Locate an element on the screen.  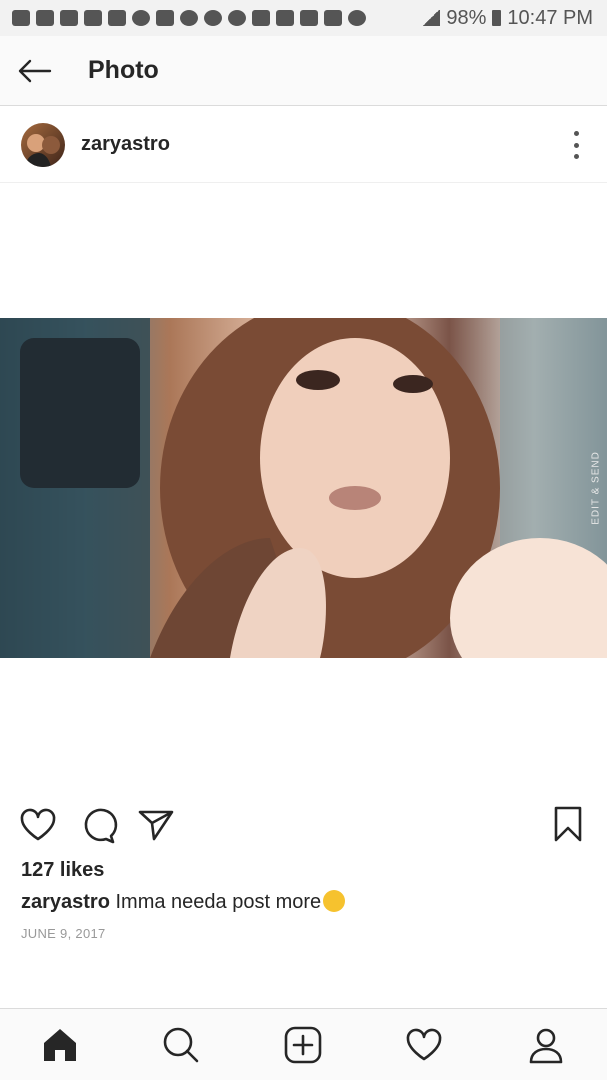
tab-profile is located at coordinates (546, 1045).